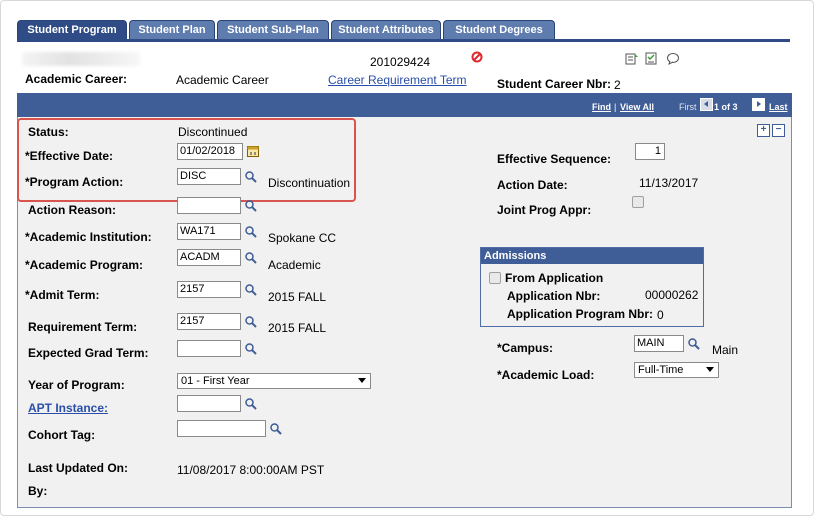  Describe the element at coordinates (251, 322) in the screenshot. I see `requirement-term-lookup-icon` at that location.